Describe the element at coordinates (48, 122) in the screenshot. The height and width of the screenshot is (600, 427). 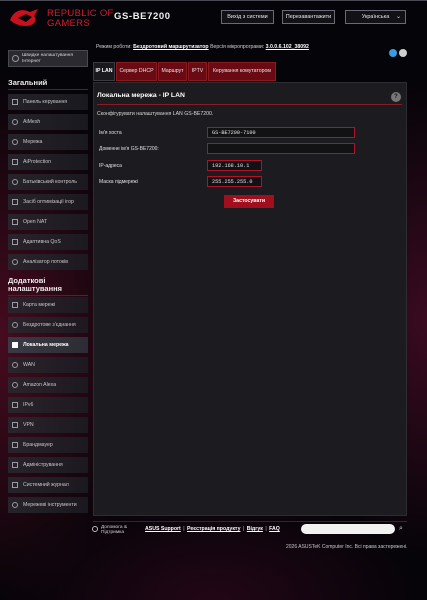
I see `sidebar-item-aimesh: AiMesh` at that location.